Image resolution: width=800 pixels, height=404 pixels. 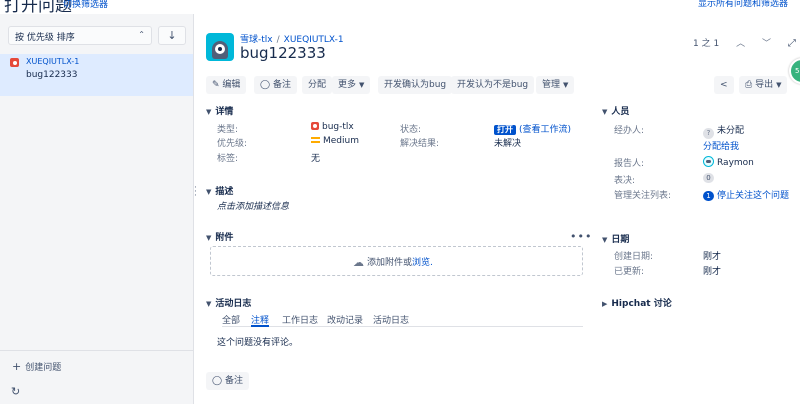 I want to click on created-value: 刚才, so click(x=712, y=257).